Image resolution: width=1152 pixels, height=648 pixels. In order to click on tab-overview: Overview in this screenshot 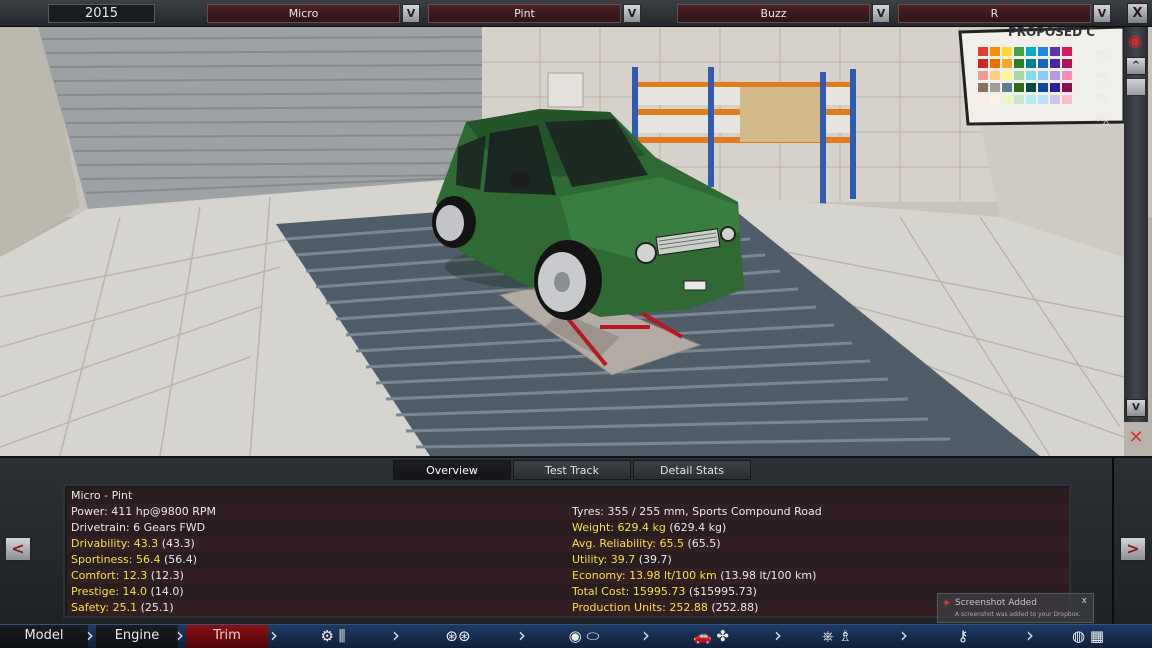, I will do `click(452, 470)`.